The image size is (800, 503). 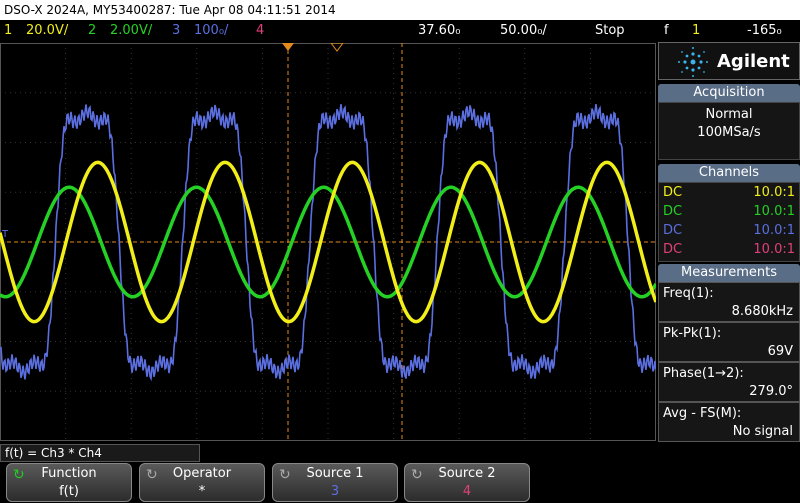 I want to click on channels-box: DC 10.0:1 DC 10.0:1 DC 10.0:1 DC 10.0:1, so click(x=729, y=222).